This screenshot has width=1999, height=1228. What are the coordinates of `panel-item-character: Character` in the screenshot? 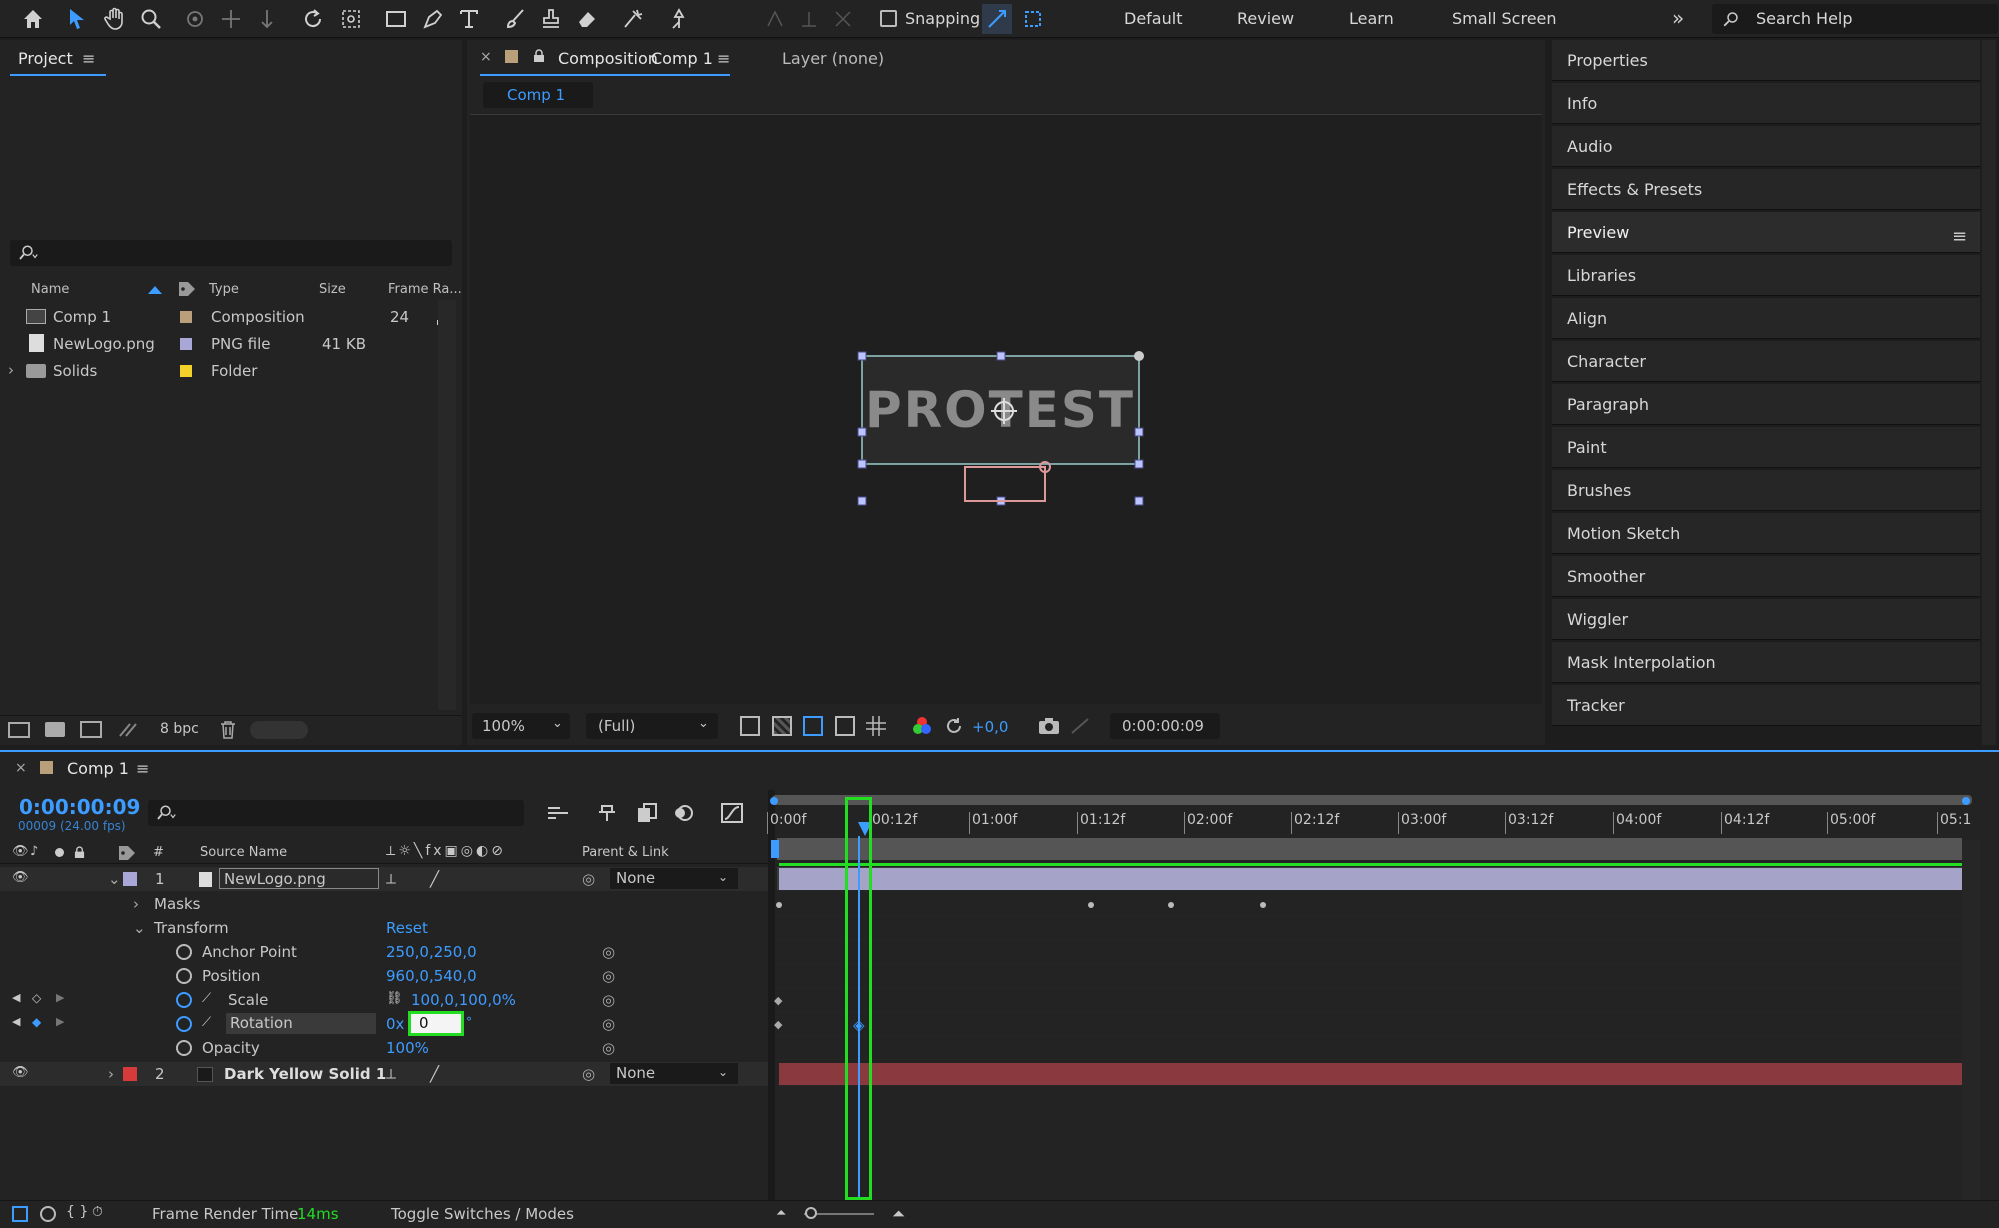 It's located at (1766, 361).